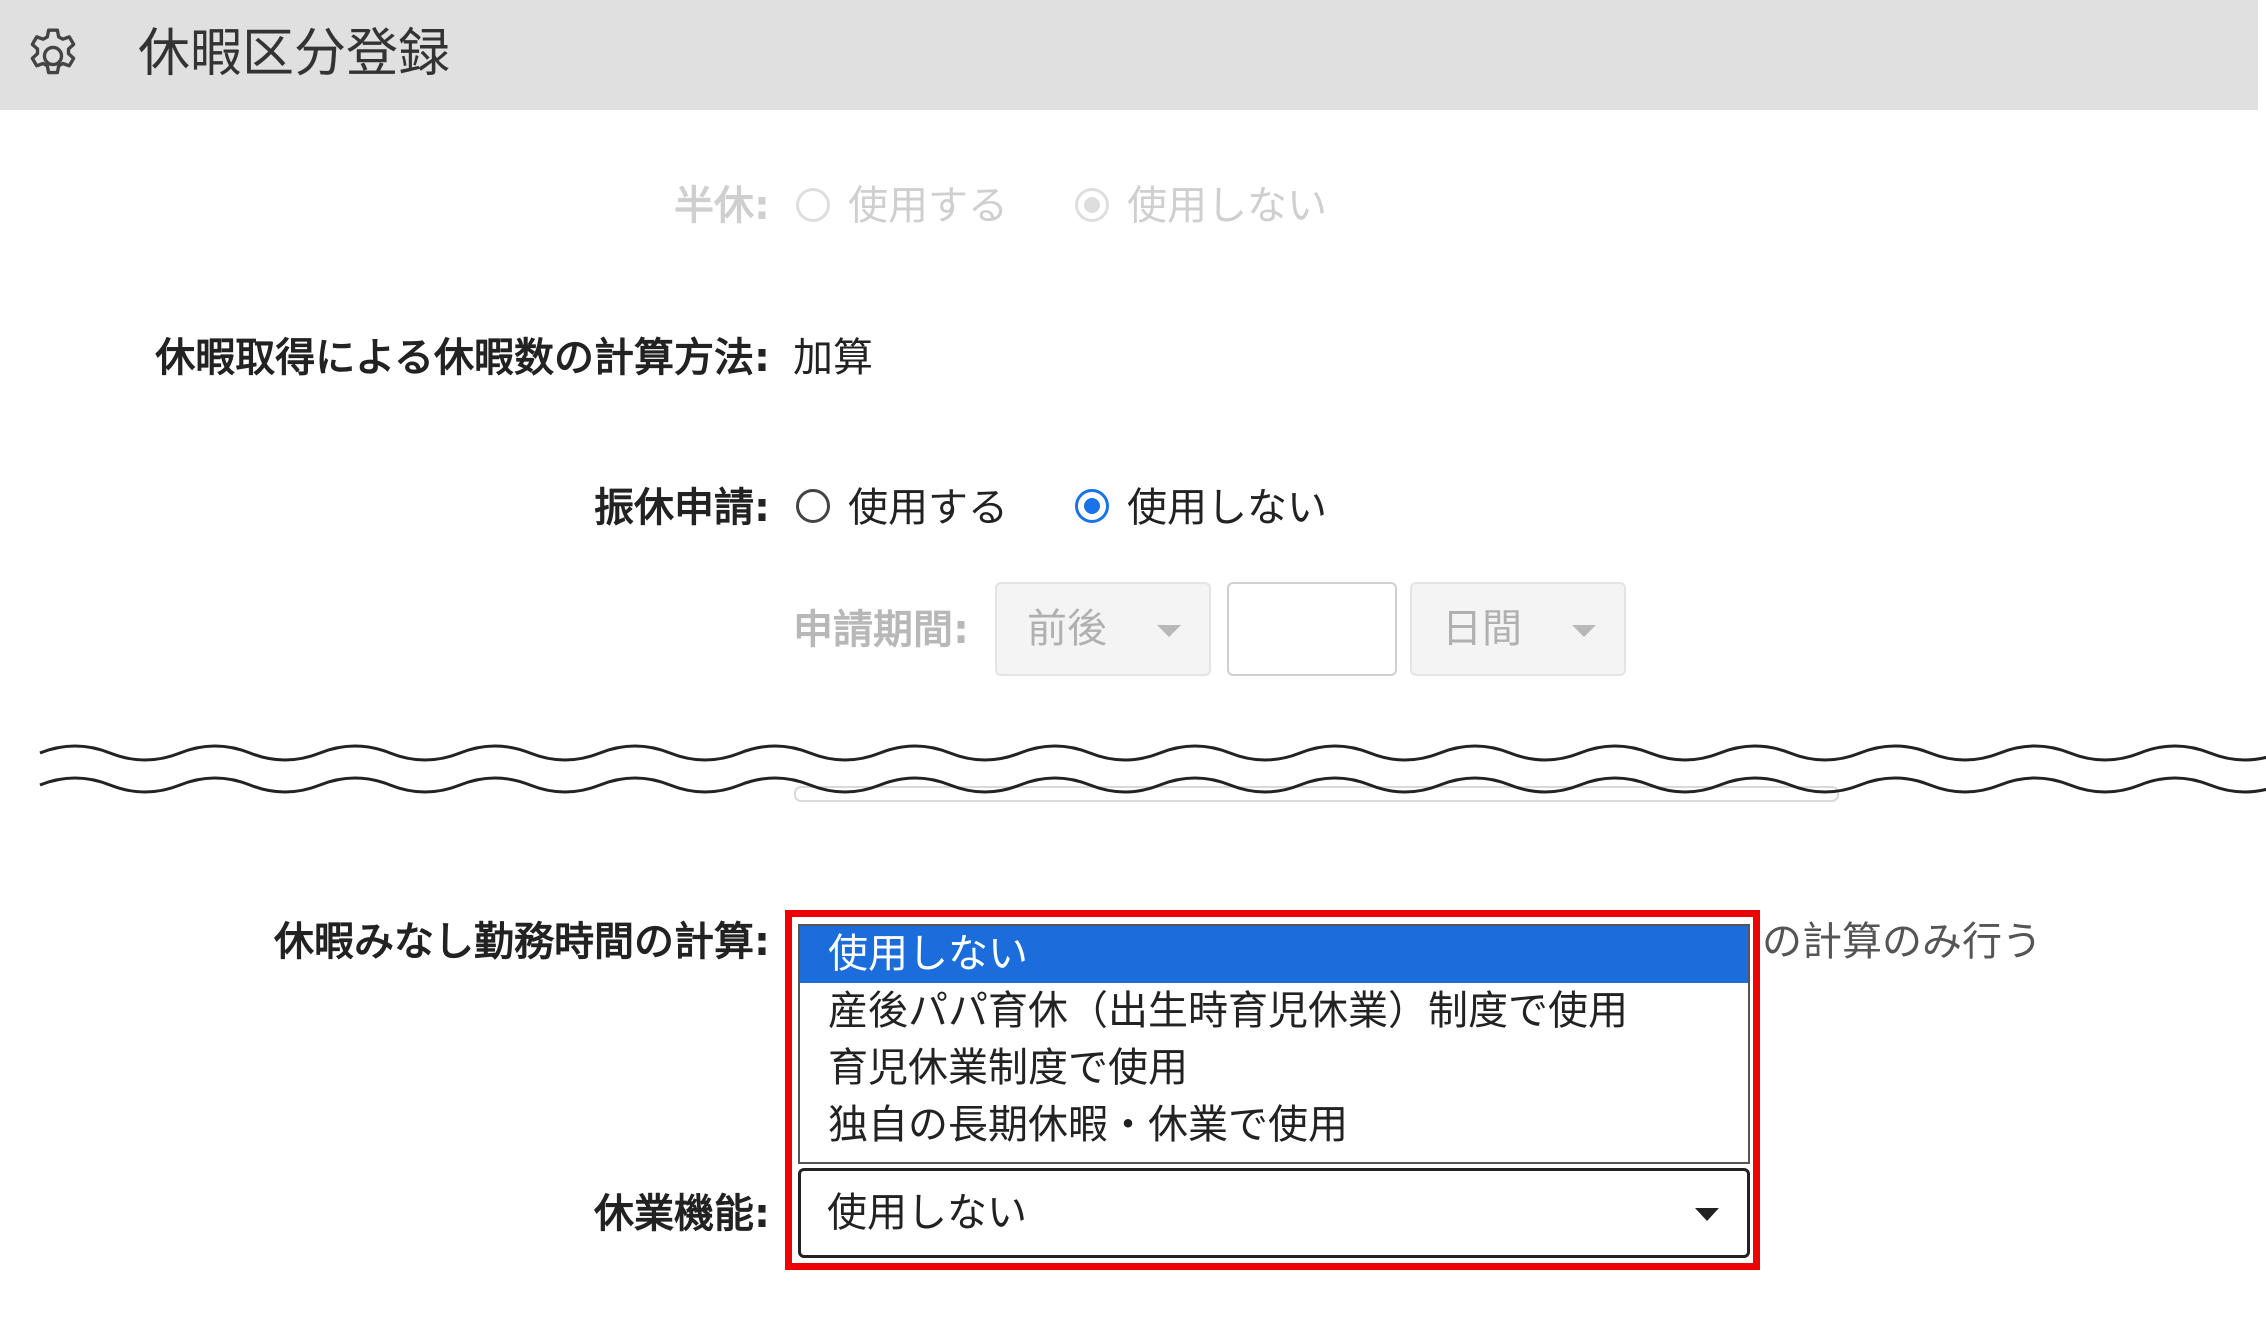 The image size is (2266, 1336). Describe the element at coordinates (1152, 773) in the screenshot. I see `wavy-cut-separator` at that location.